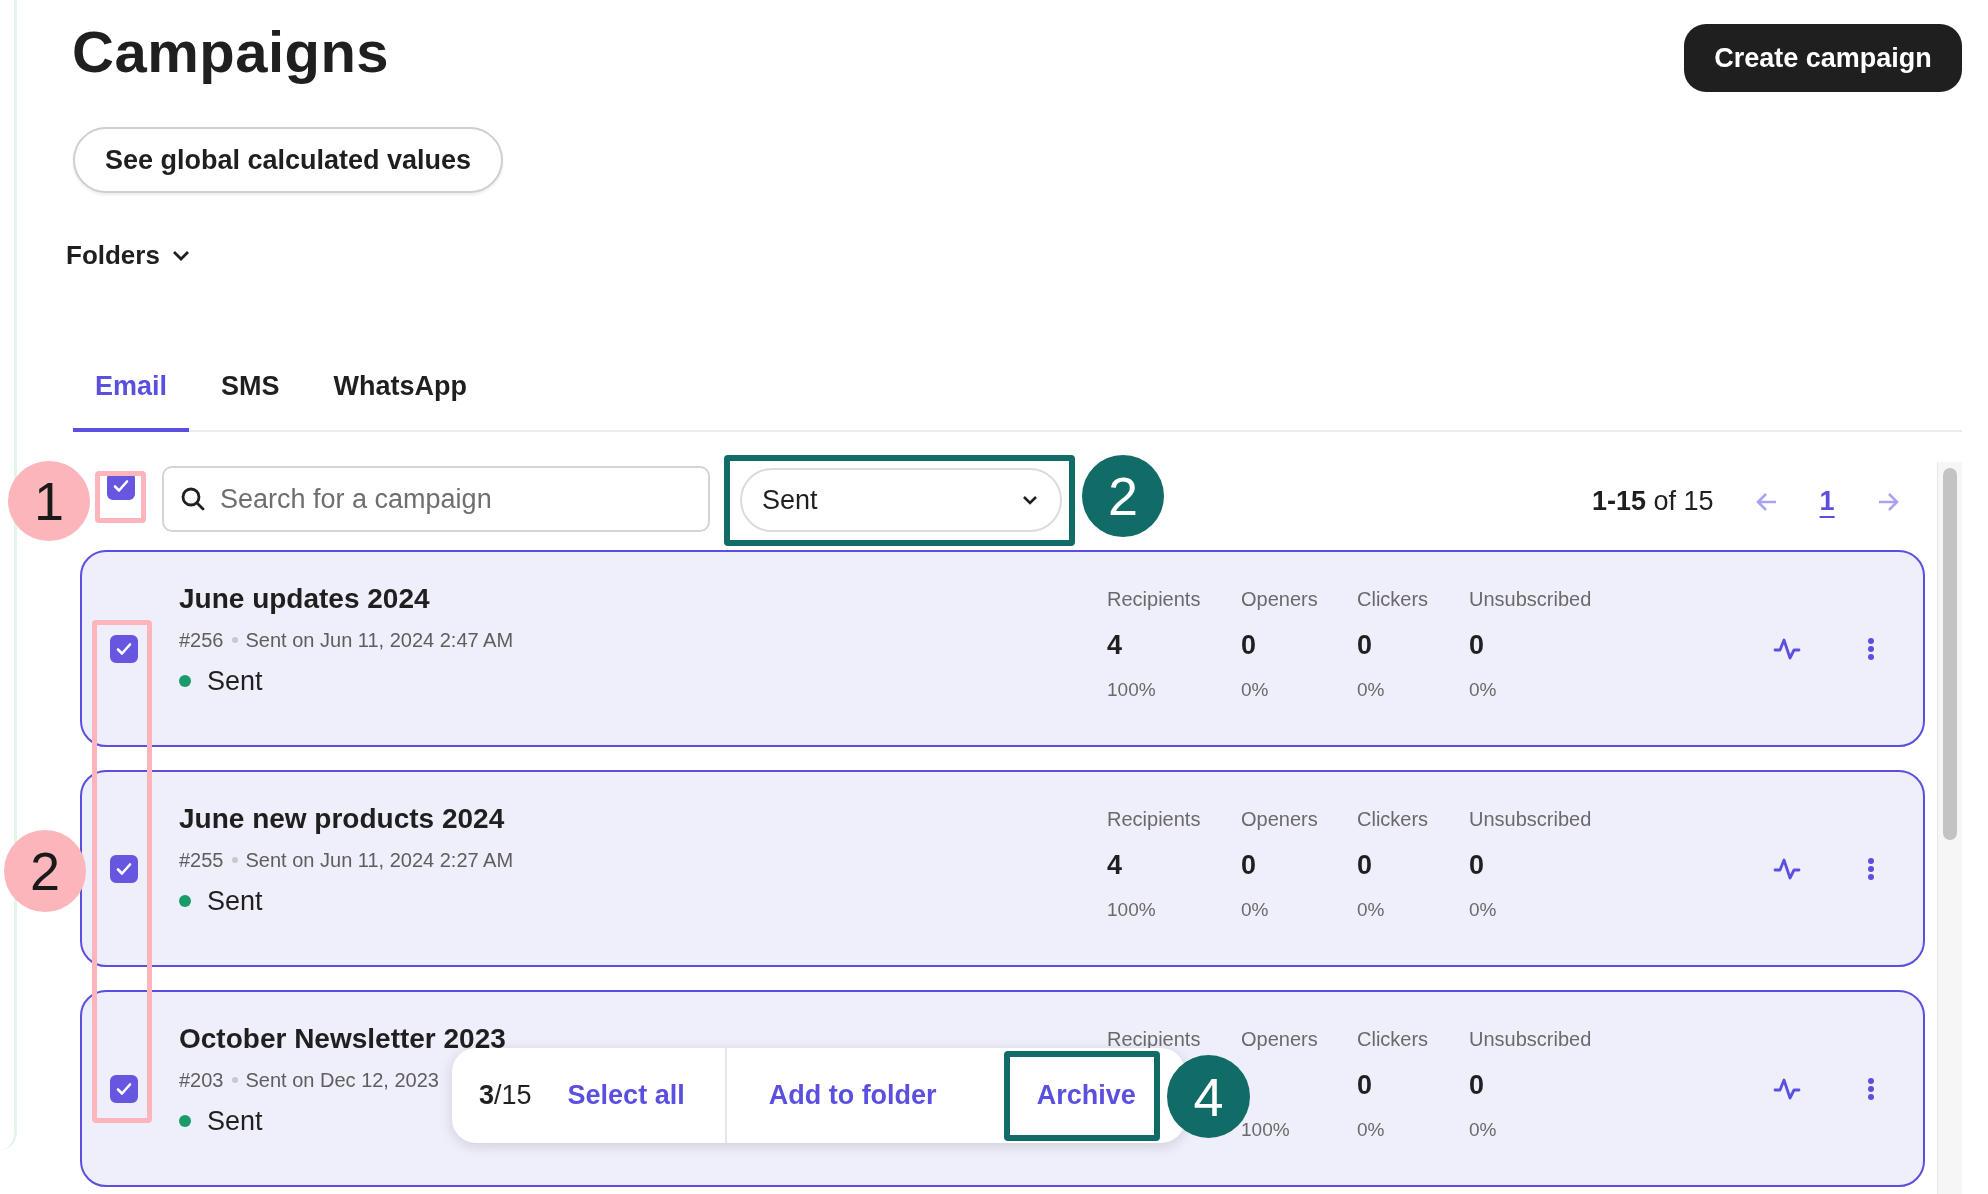  I want to click on create-campaign-button: Create campaign, so click(1823, 58).